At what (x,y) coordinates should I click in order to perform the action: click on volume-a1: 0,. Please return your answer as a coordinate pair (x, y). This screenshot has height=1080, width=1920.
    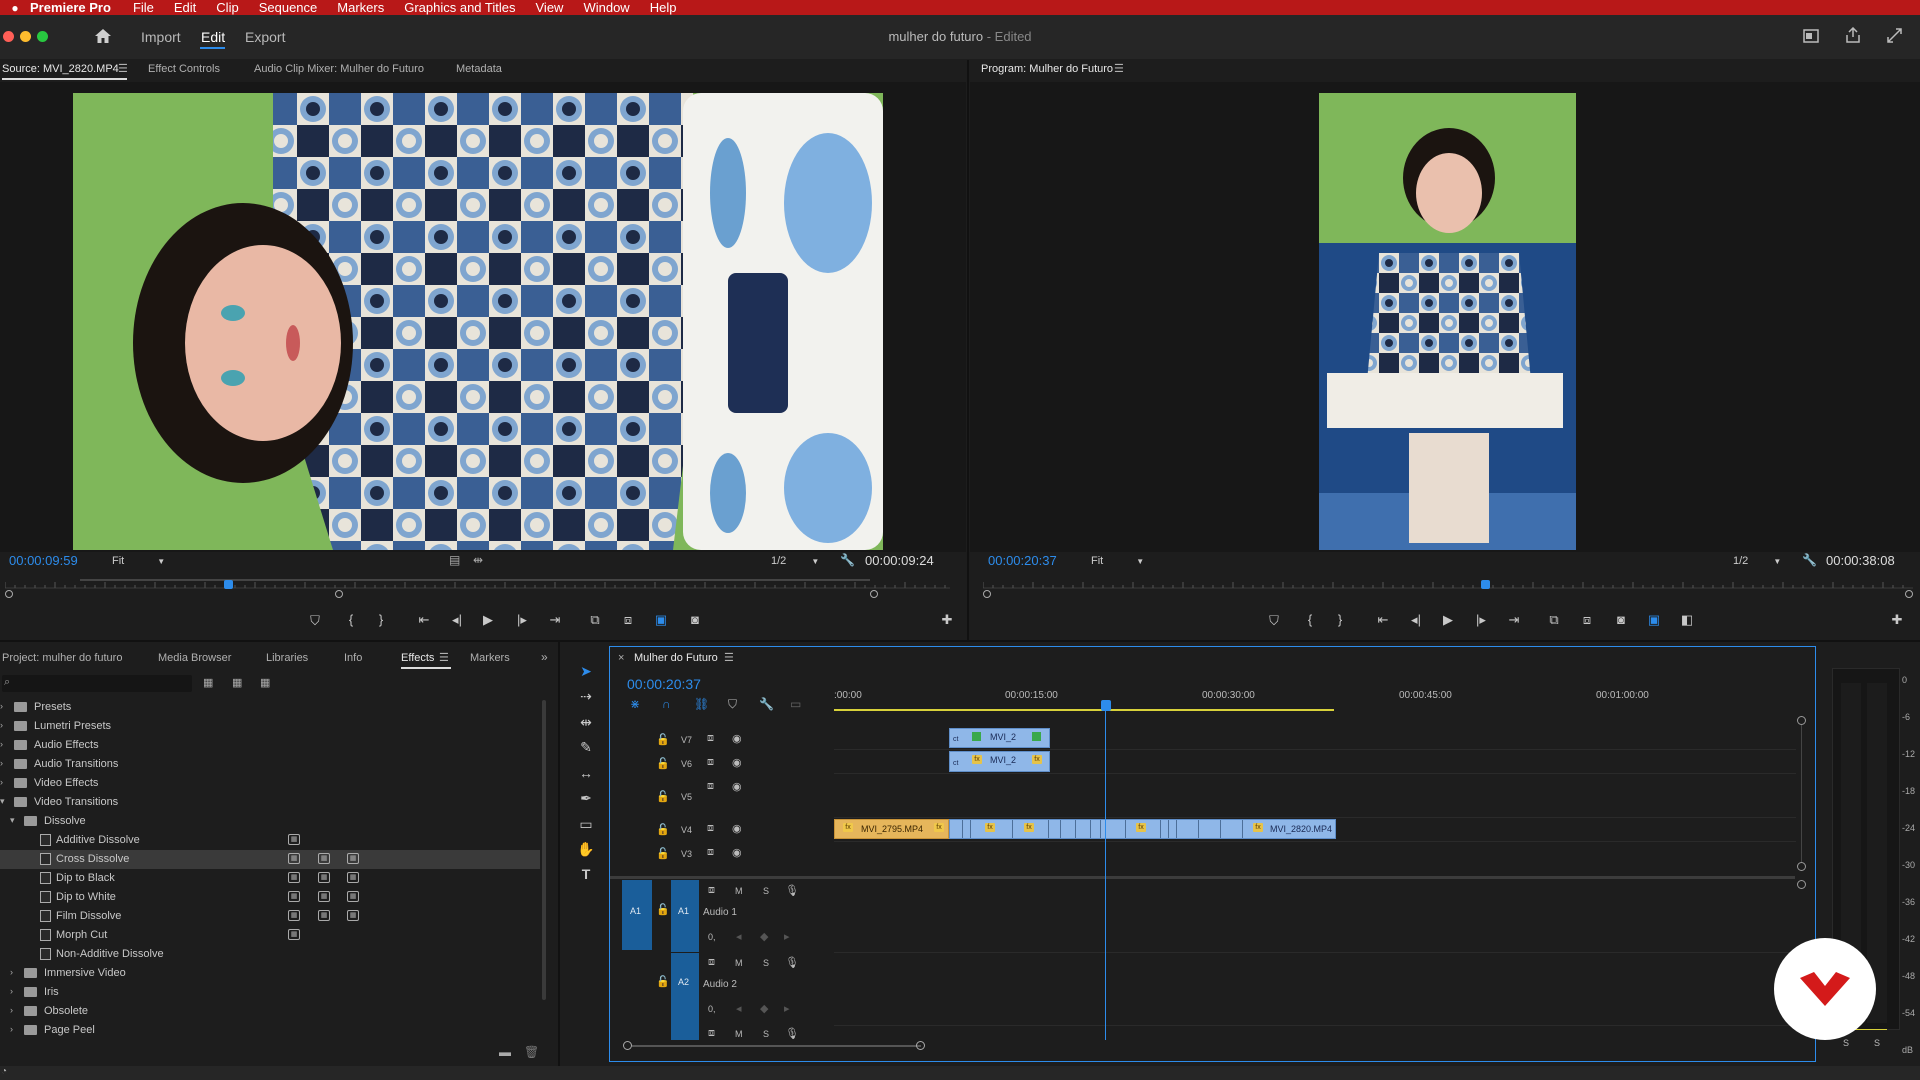
    Looking at the image, I should click on (712, 937).